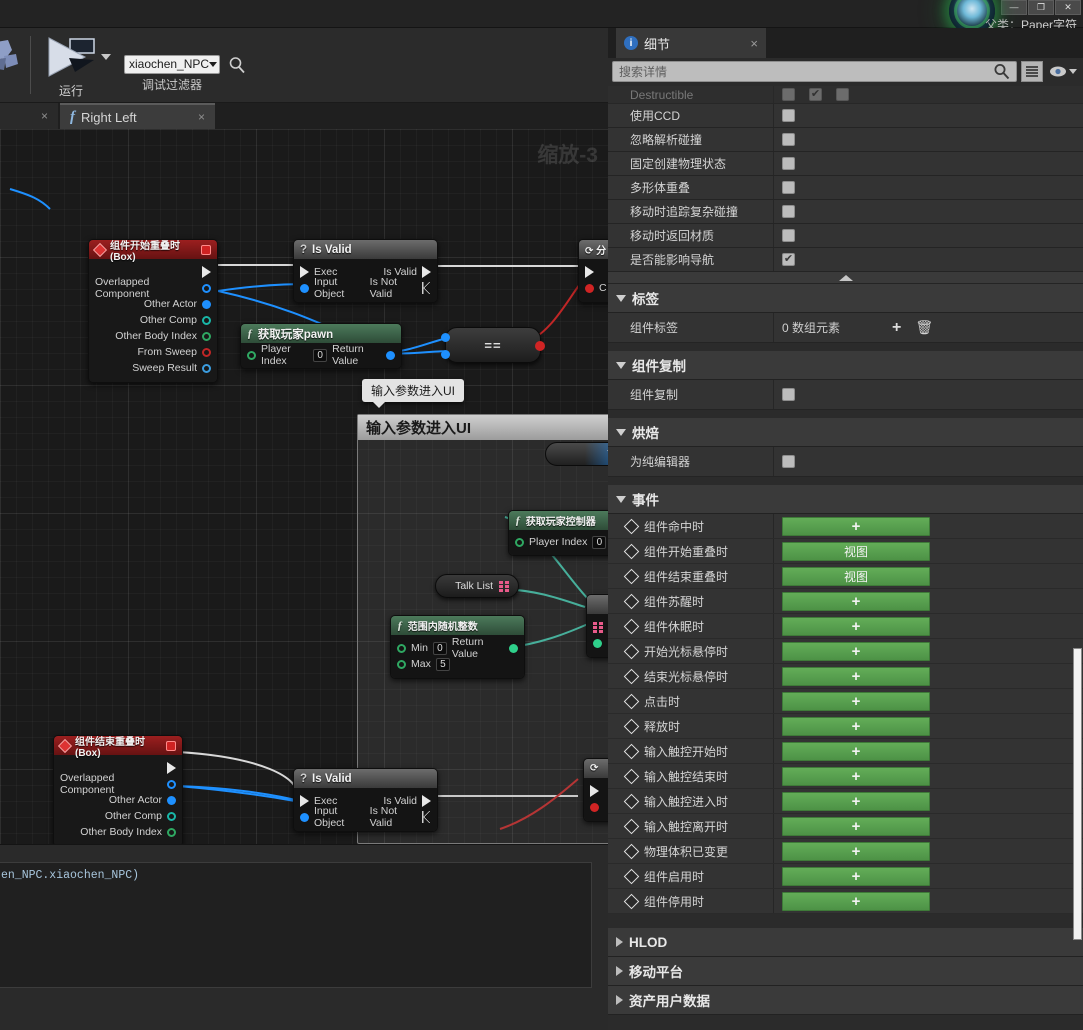 The height and width of the screenshot is (1030, 1083). Describe the element at coordinates (558, 542) in the screenshot. I see `pin-row: Player Index 0` at that location.